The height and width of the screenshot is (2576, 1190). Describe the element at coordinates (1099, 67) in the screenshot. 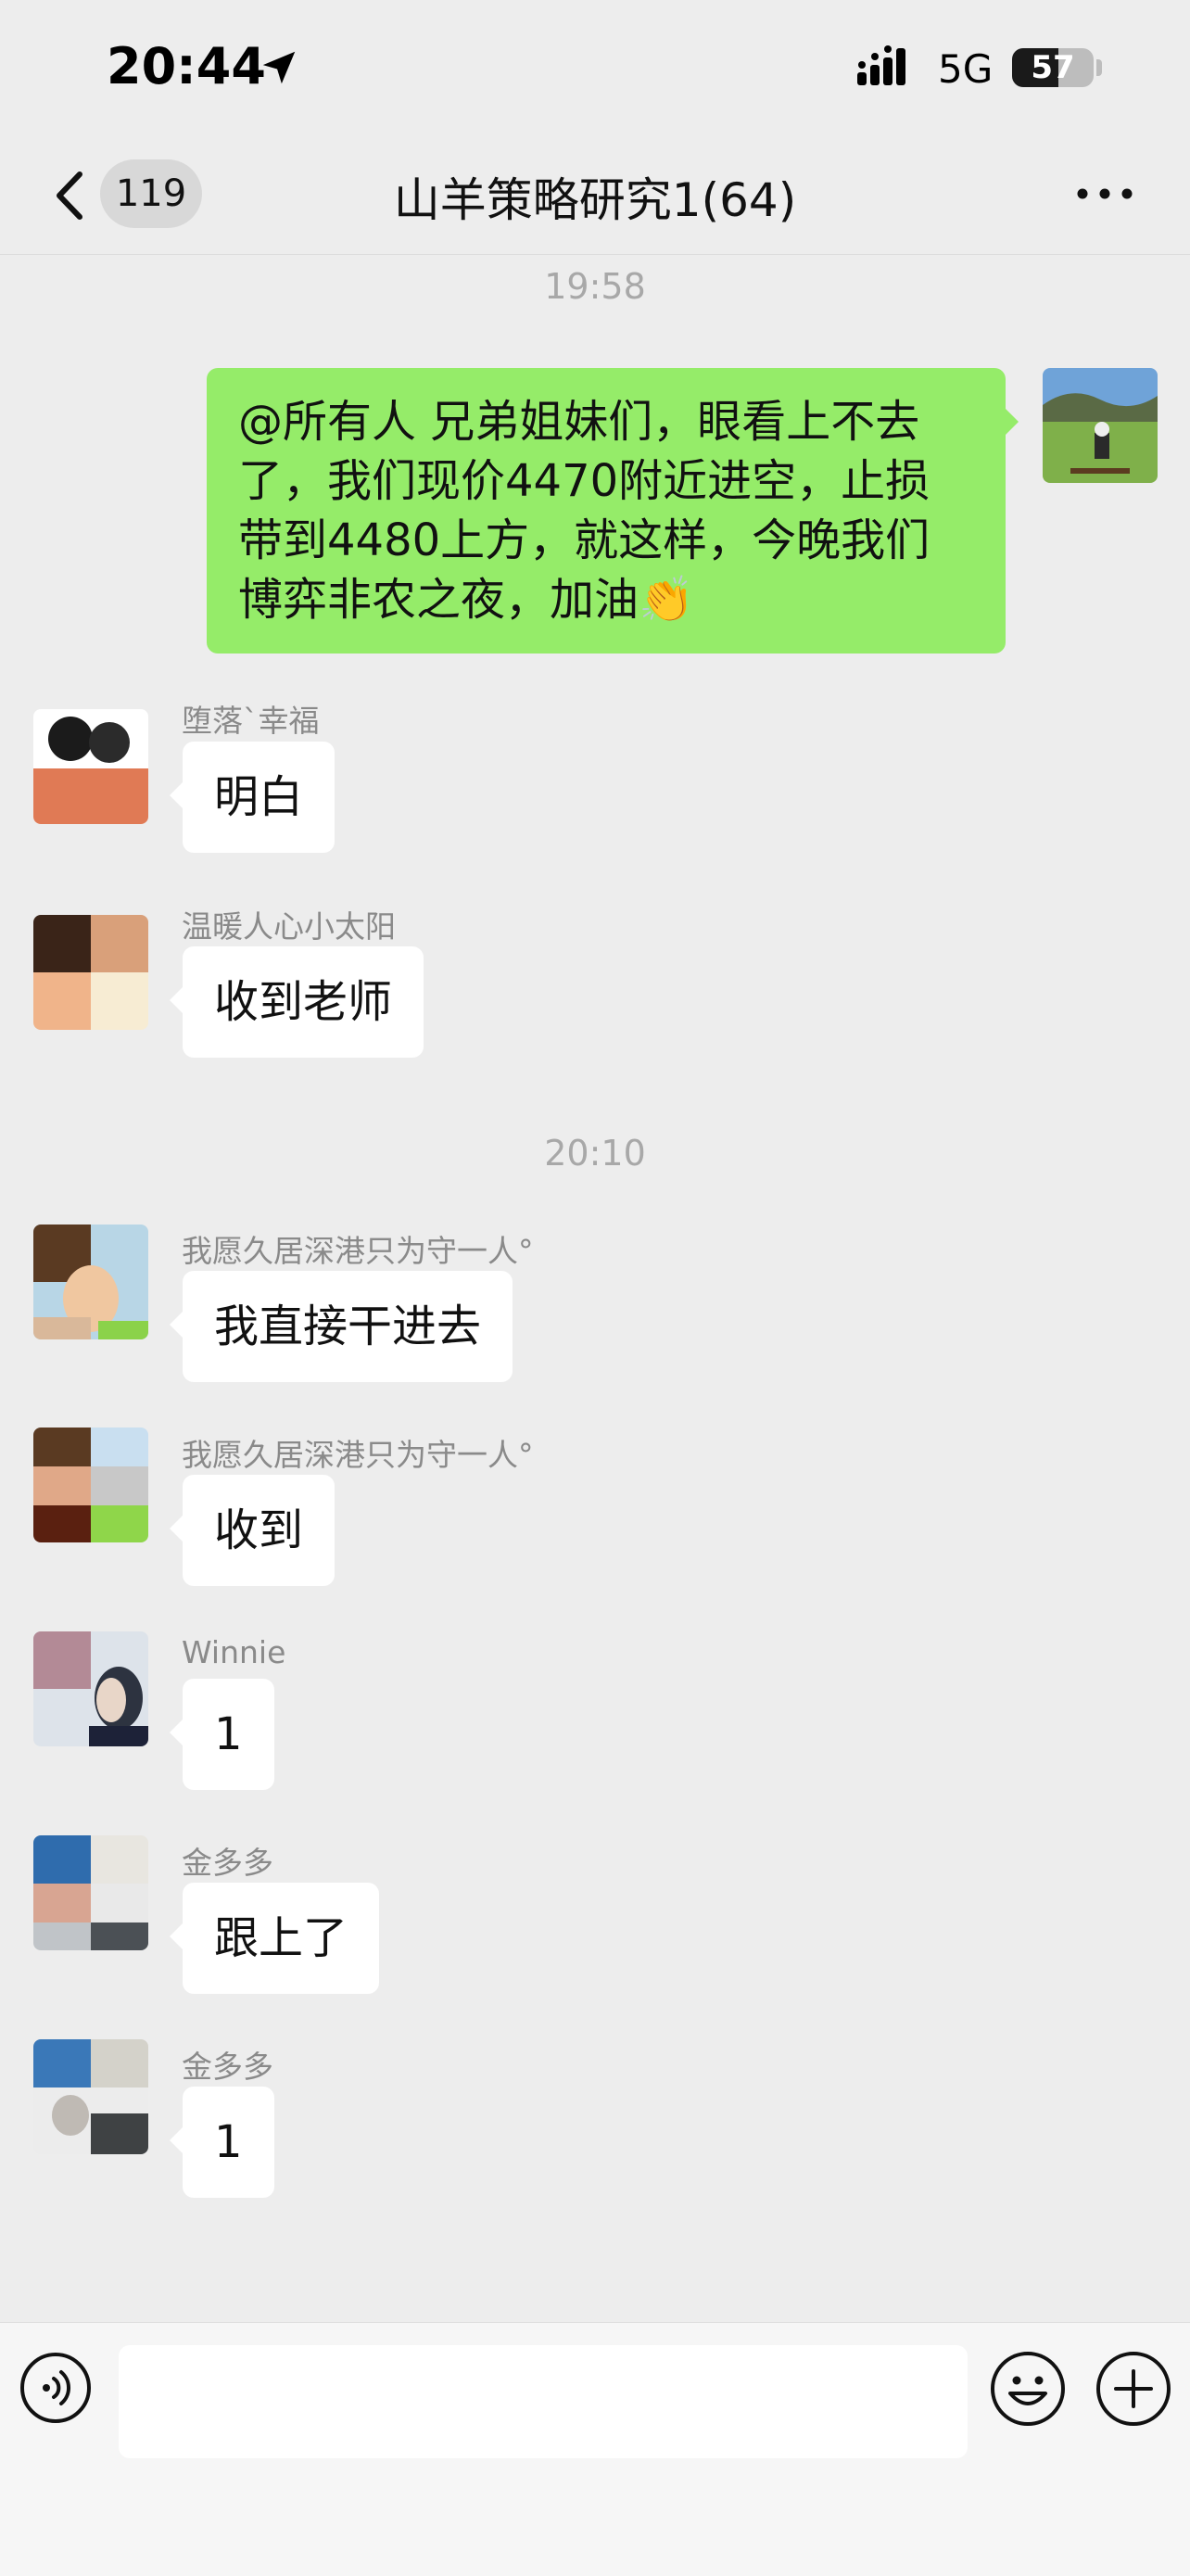

I see `battery-nub` at that location.